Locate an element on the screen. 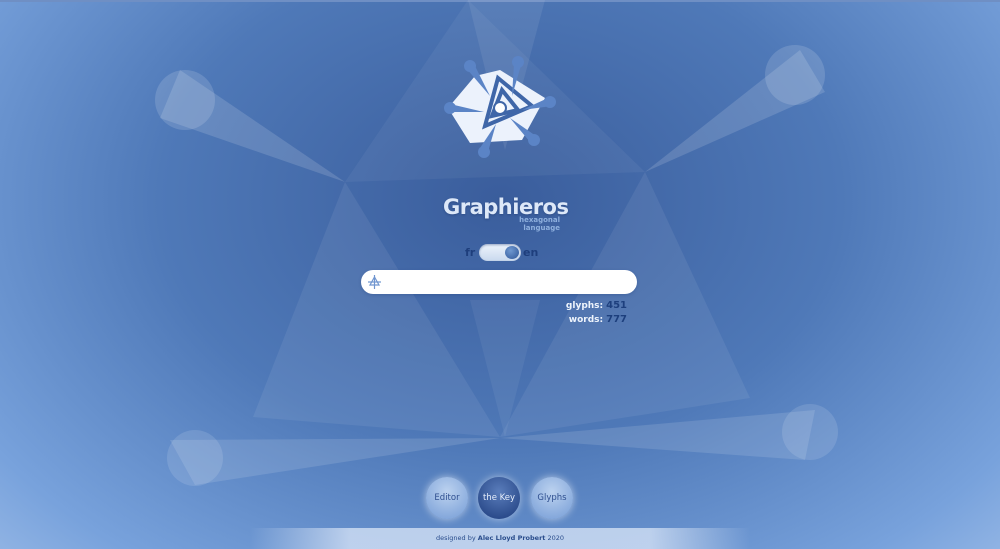 Image resolution: width=1000 pixels, height=549 pixels. glyphs-button: Glyphs is located at coordinates (552, 498).